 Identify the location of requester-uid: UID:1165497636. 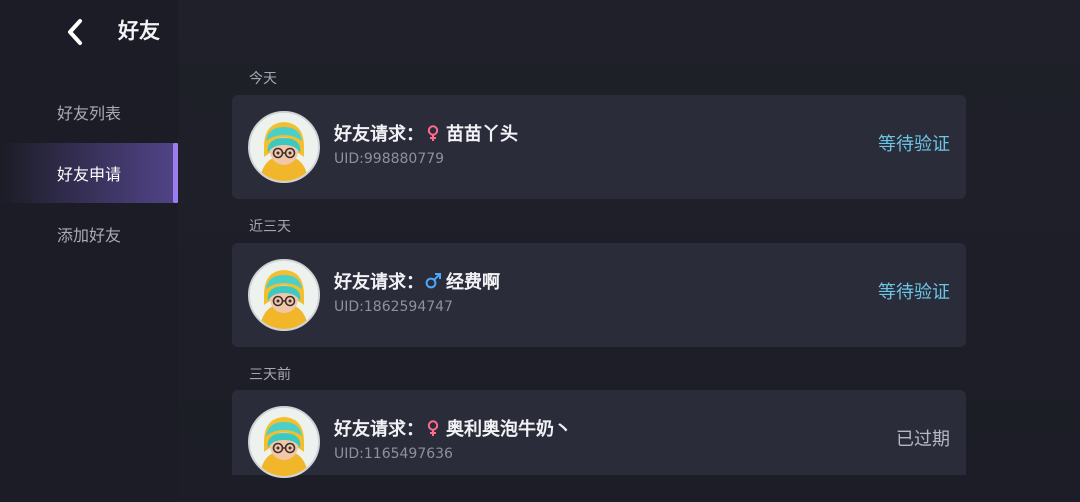
(393, 454).